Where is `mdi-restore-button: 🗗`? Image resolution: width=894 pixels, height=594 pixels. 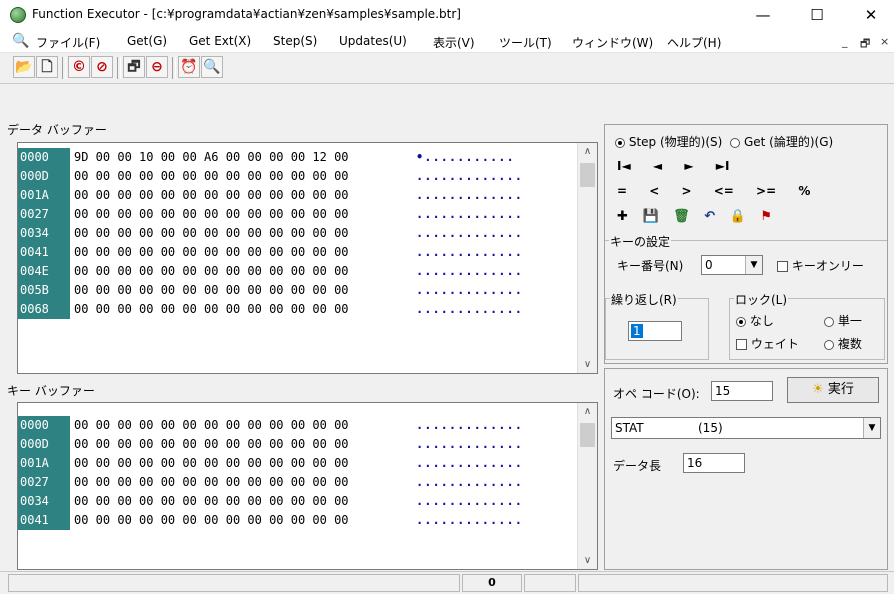 mdi-restore-button: 🗗 is located at coordinates (865, 44).